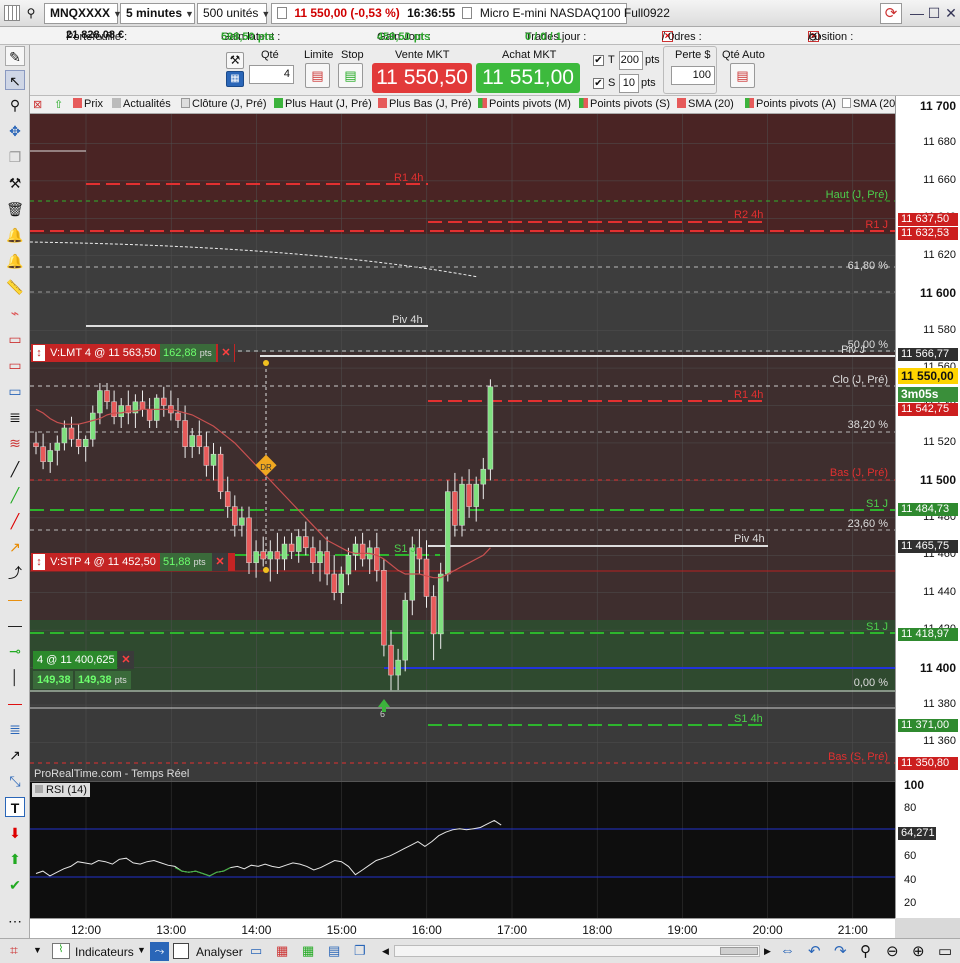 Image resolution: width=960 pixels, height=963 pixels. Describe the element at coordinates (840, 951) in the screenshot. I see `redo-icon: ↷` at that location.